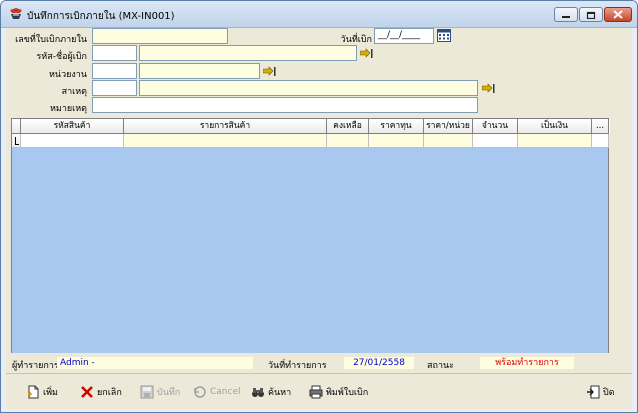  I want to click on maximize-button, so click(591, 14).